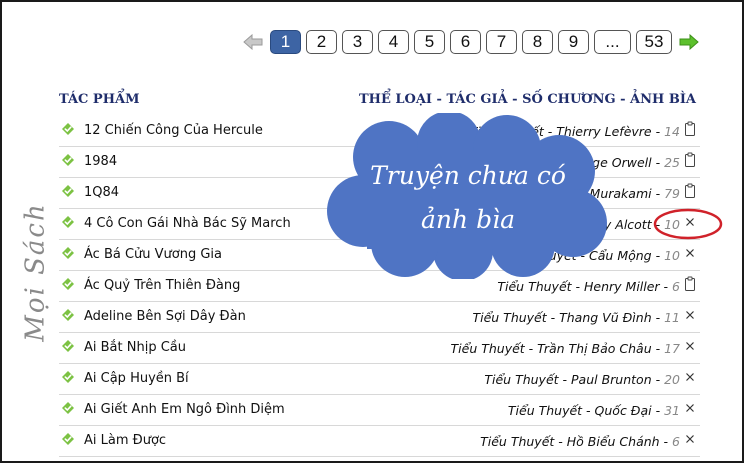  What do you see at coordinates (605, 317) in the screenshot?
I see `book-author: Thang Vũ Đình` at bounding box center [605, 317].